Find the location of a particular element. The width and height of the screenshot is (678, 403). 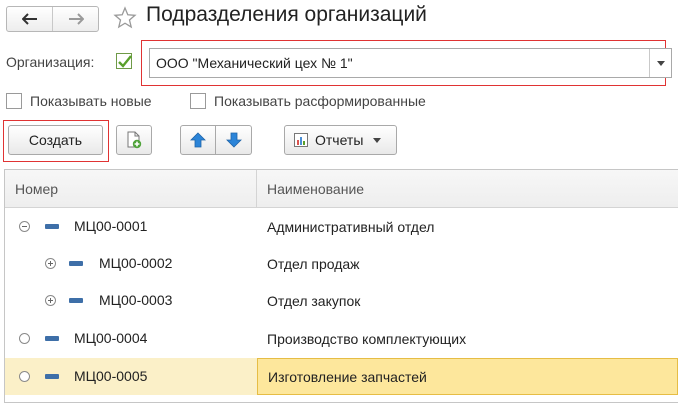

create-button: Создать is located at coordinates (55, 140).